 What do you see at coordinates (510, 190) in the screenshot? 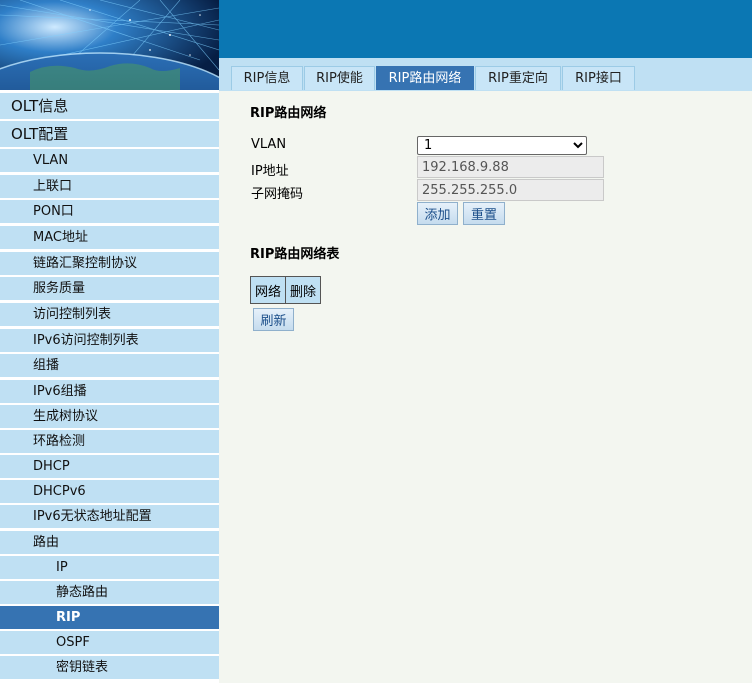
I see `subnet-mask-input` at bounding box center [510, 190].